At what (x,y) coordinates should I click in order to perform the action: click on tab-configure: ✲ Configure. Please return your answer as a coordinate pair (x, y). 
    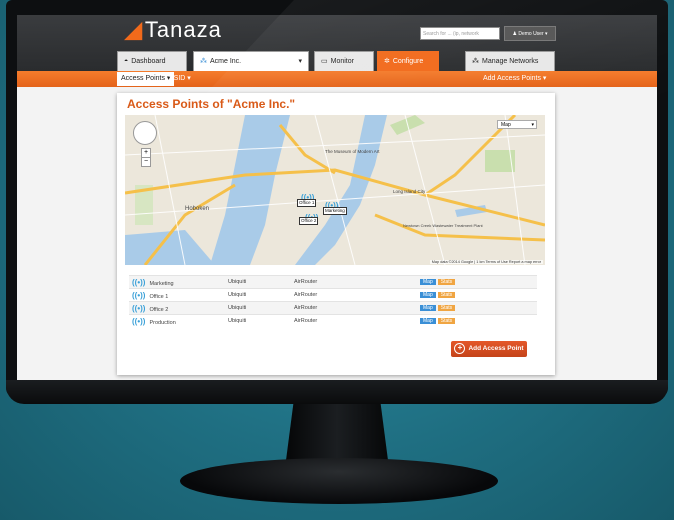
    Looking at the image, I should click on (408, 61).